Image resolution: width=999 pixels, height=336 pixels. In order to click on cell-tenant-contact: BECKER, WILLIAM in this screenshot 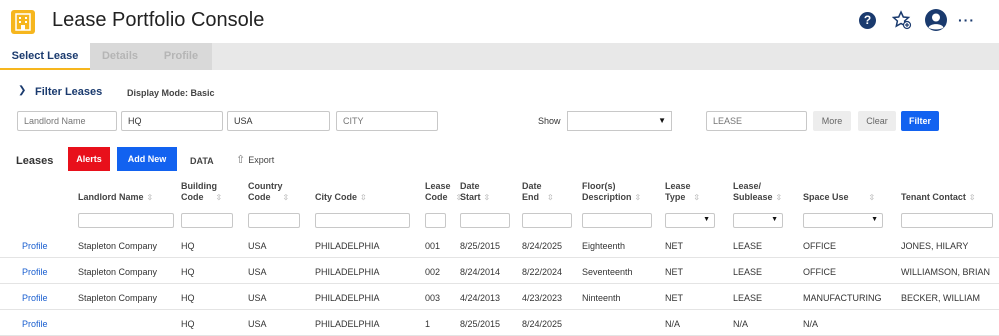, I will do `click(941, 298)`.